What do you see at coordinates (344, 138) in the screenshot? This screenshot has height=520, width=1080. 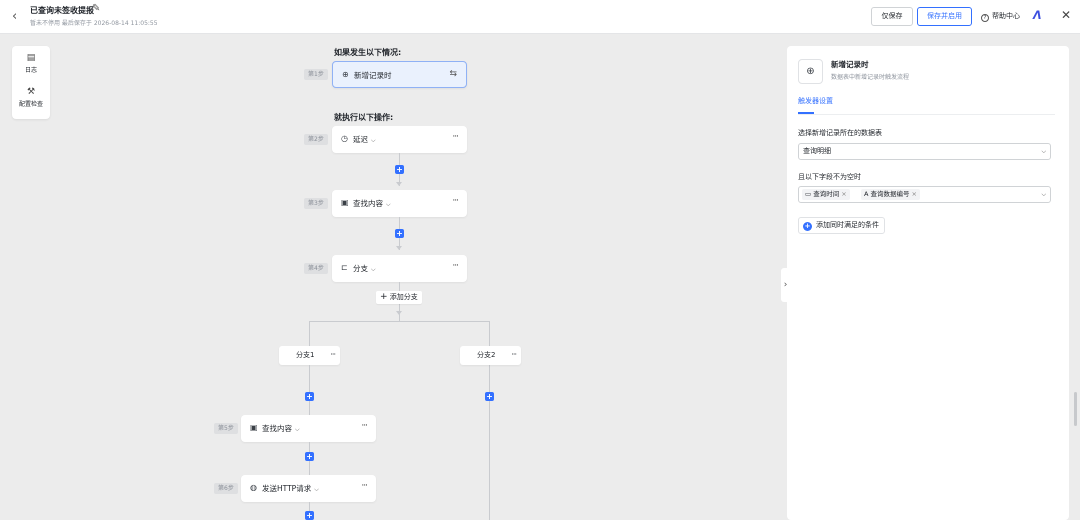 I see `clock-icon: ◷` at bounding box center [344, 138].